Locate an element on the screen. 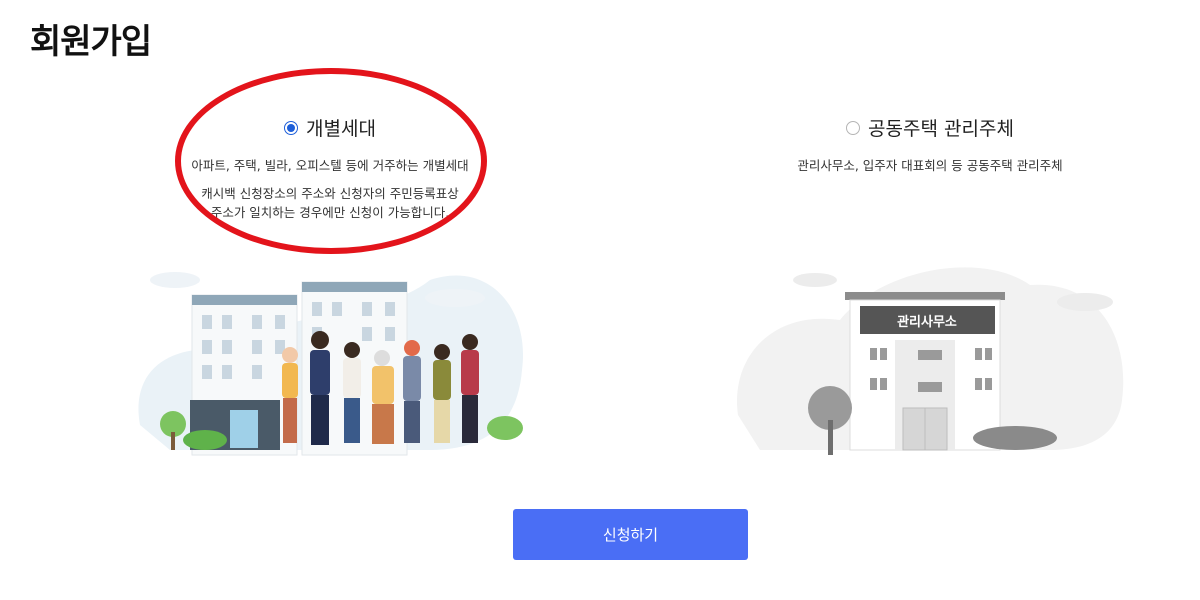 Image resolution: width=1200 pixels, height=600 pixels. option-individual-note-line2: 주소가 일치하는 경우에만 신청이 가능합니다. is located at coordinates (330, 212).